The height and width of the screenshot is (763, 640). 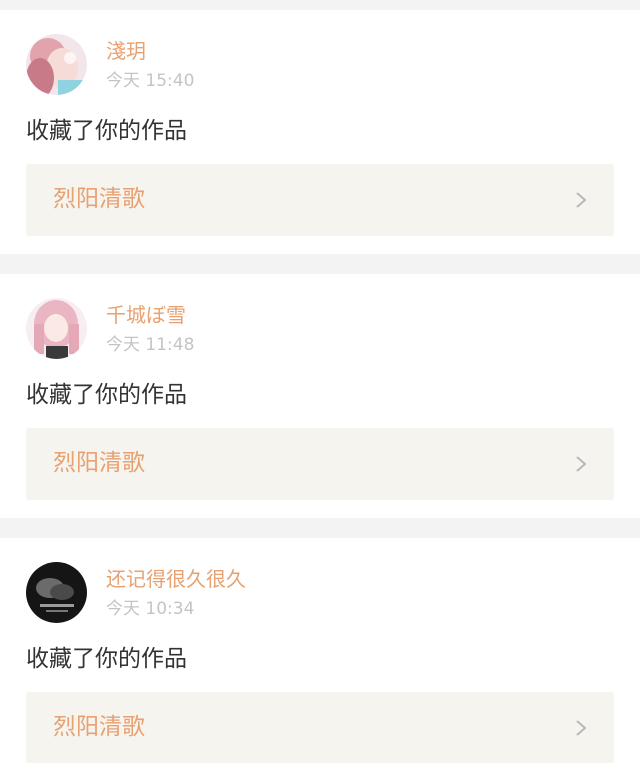 What do you see at coordinates (150, 345) in the screenshot?
I see `timestamp: 今天 11:48` at bounding box center [150, 345].